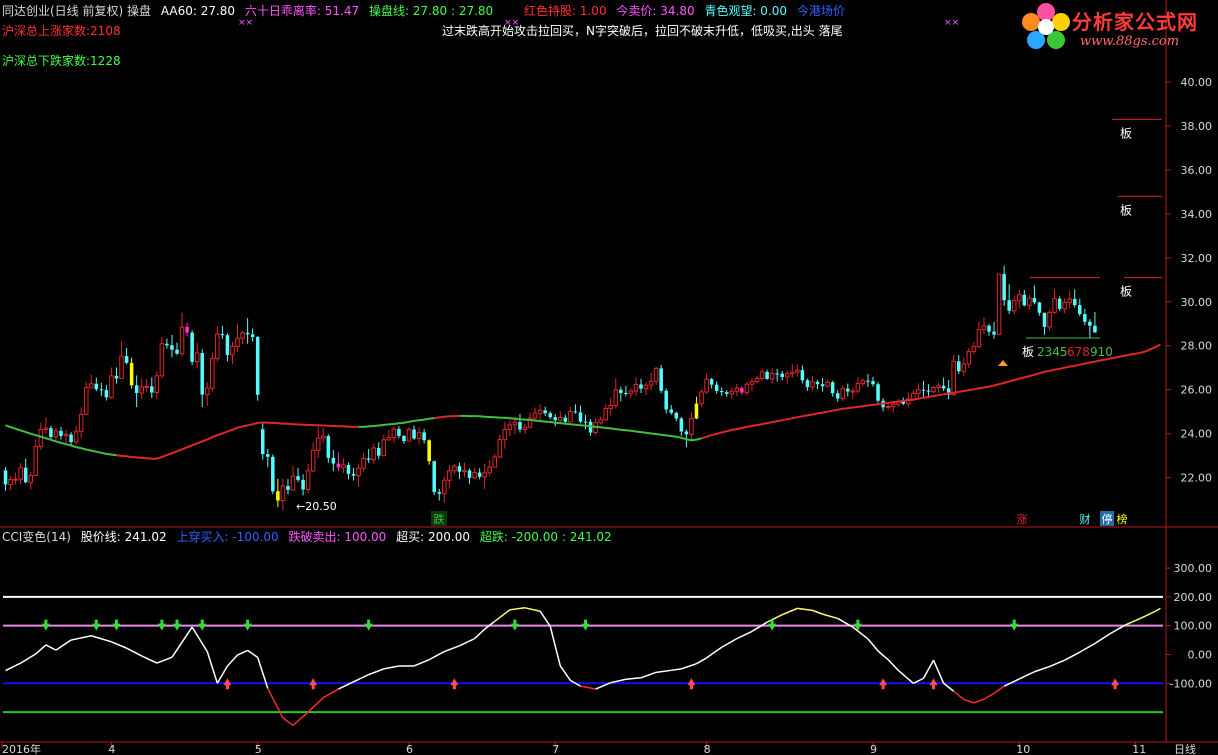 Image resolution: width=1218 pixels, height=755 pixels. What do you see at coordinates (820, 11) in the screenshot?
I see `today-buy-readout: 今港场价` at bounding box center [820, 11].